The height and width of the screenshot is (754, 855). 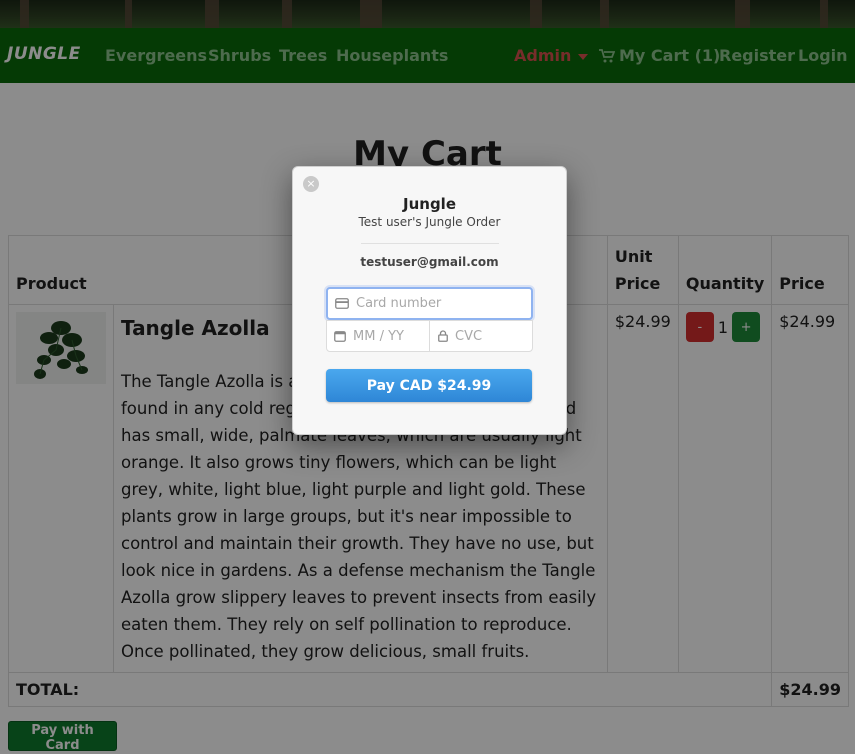 I want to click on card-number-field, so click(x=429, y=303).